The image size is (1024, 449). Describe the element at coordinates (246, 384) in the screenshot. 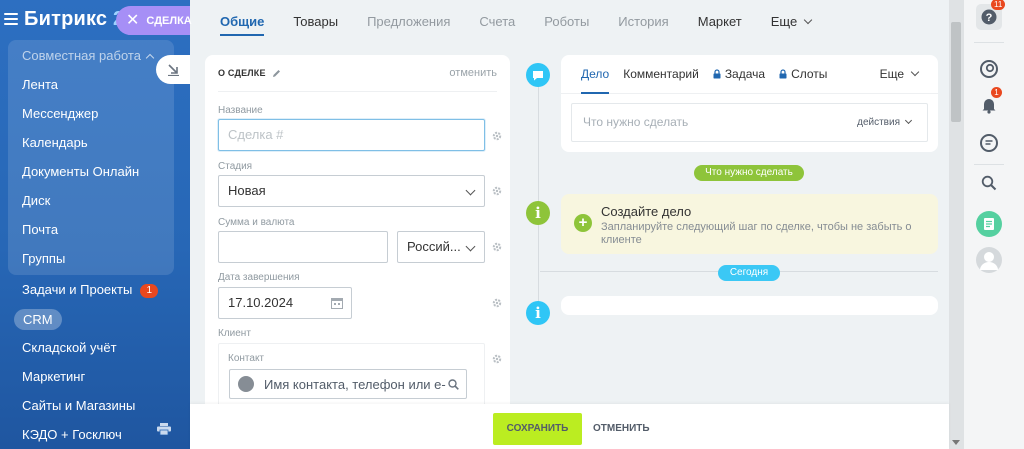

I see `person-icon` at that location.